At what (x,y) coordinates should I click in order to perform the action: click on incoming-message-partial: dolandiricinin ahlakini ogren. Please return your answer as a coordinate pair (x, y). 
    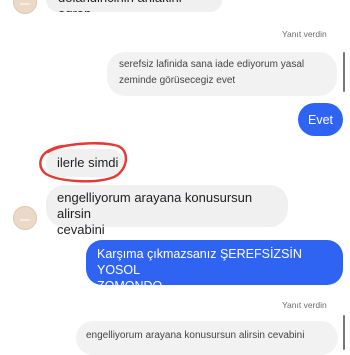
    Looking at the image, I should click on (134, 6).